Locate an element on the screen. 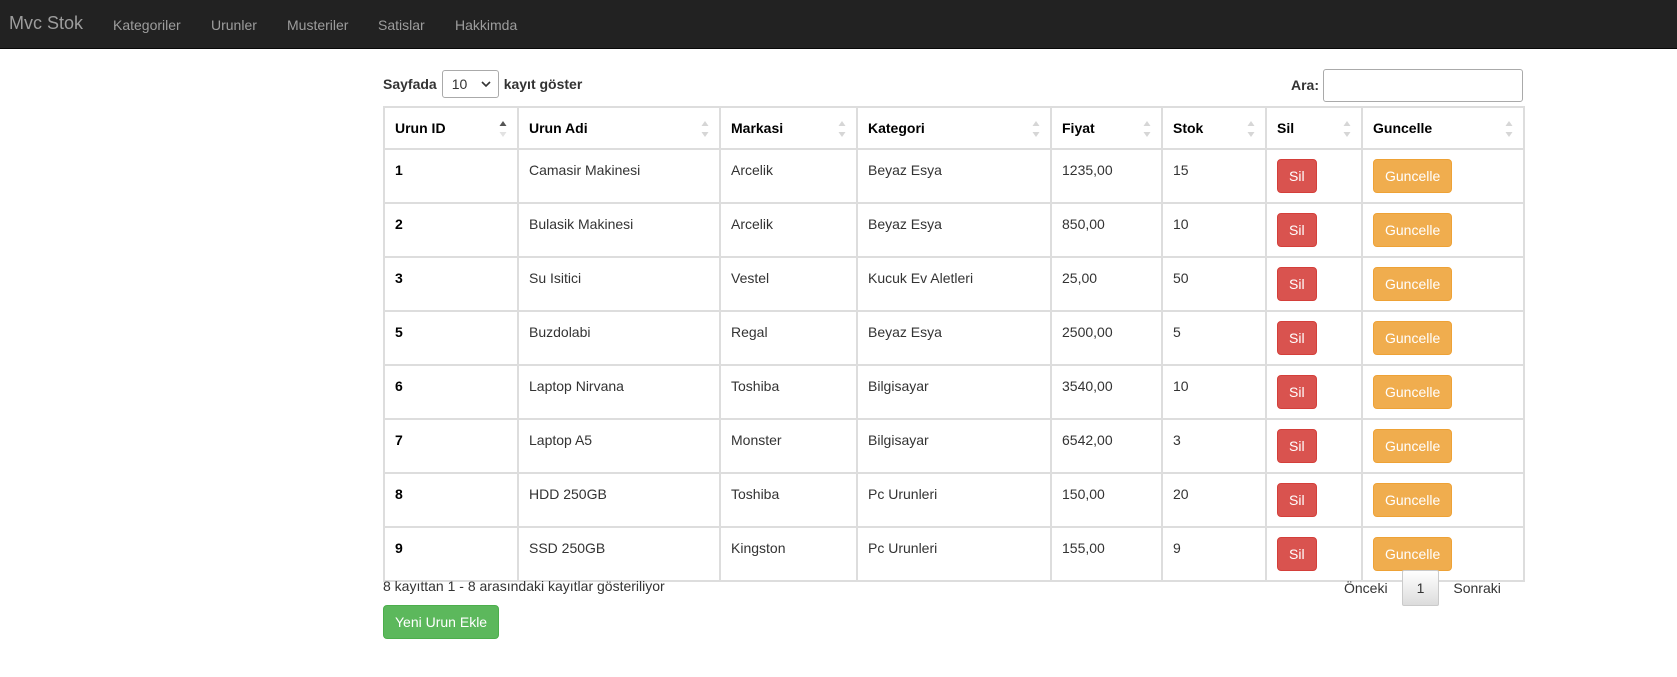 This screenshot has width=1677, height=677. column-header-sil: Sil is located at coordinates (1314, 128).